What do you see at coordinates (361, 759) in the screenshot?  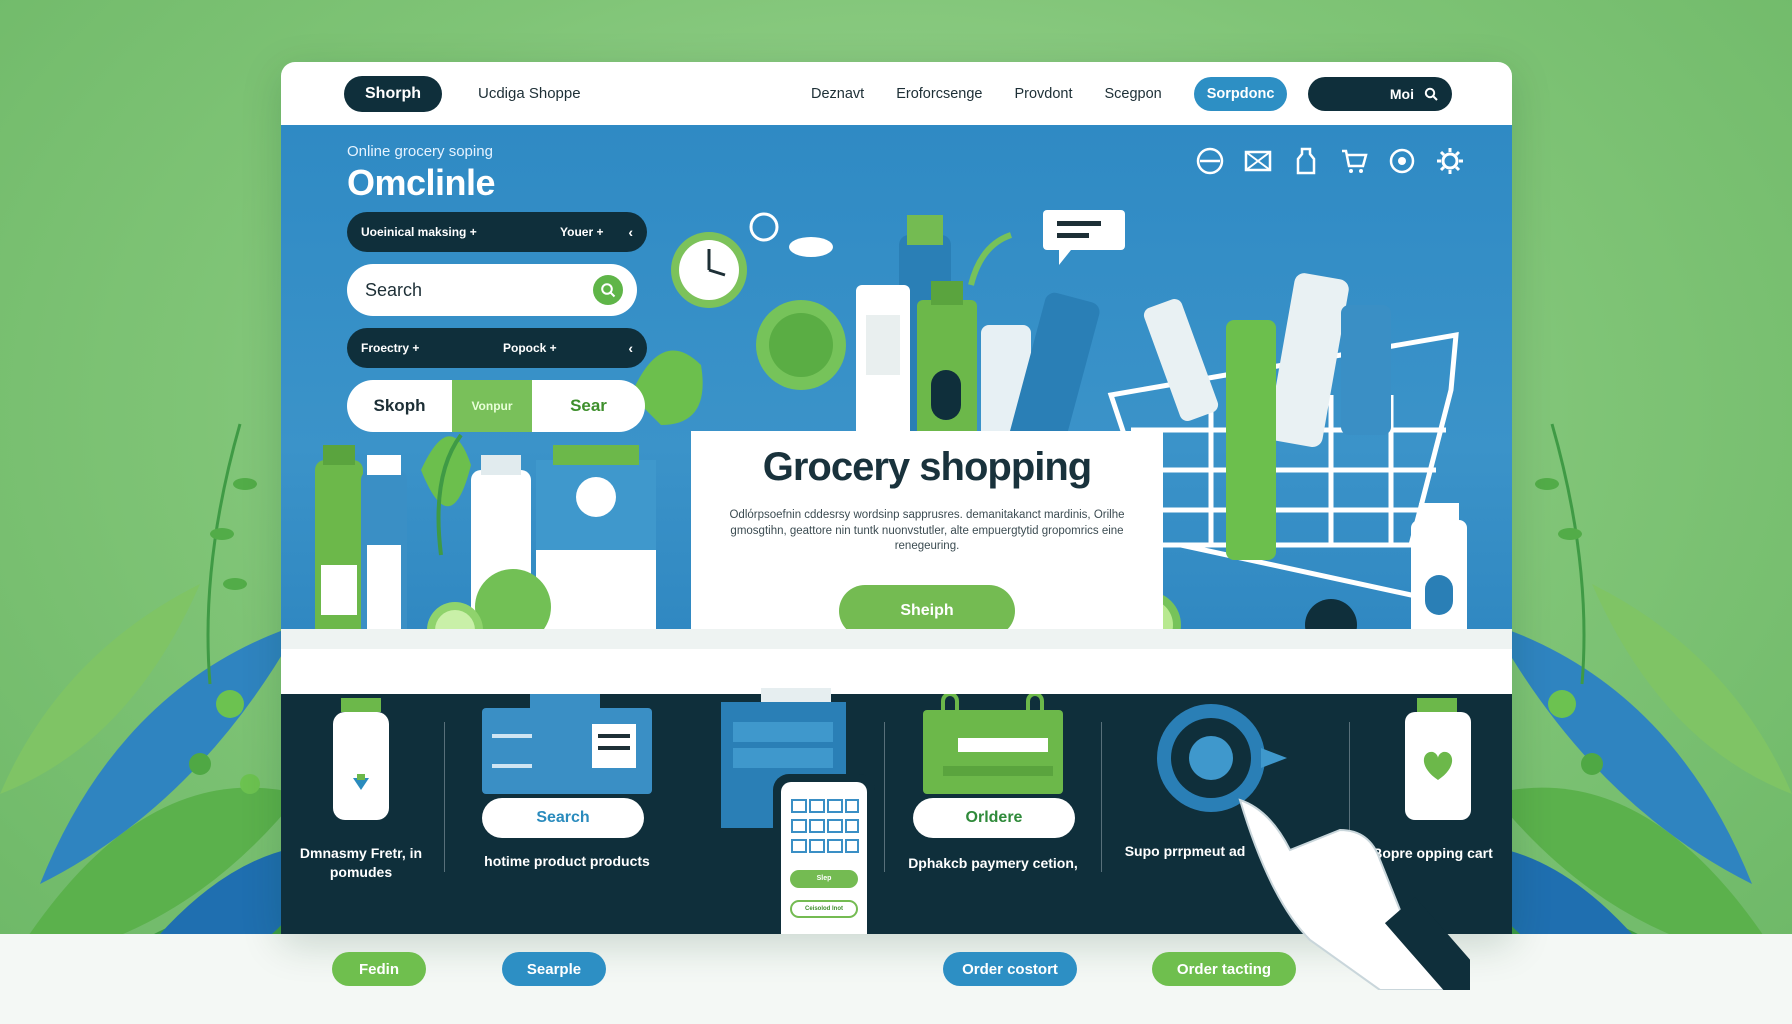 I see `jar-icon` at bounding box center [361, 759].